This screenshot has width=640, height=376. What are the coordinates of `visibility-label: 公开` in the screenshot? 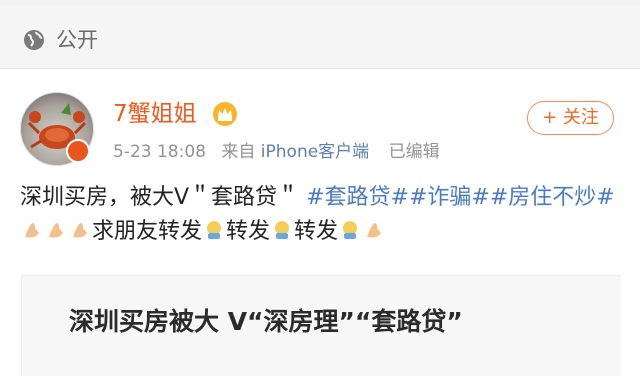 It's located at (77, 40).